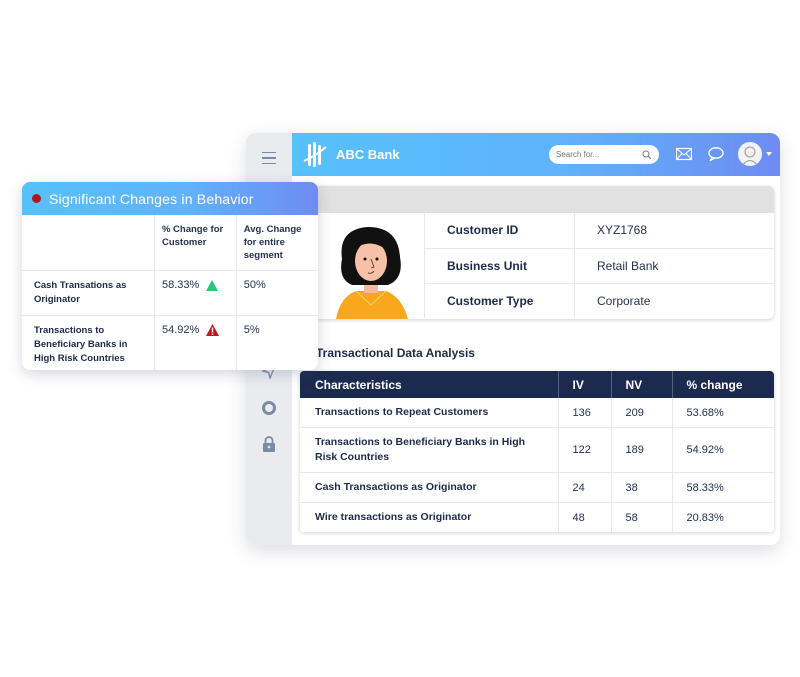 The width and height of the screenshot is (800, 677). Describe the element at coordinates (277, 243) in the screenshot. I see `column-header: Avg. Change for entire segment` at that location.